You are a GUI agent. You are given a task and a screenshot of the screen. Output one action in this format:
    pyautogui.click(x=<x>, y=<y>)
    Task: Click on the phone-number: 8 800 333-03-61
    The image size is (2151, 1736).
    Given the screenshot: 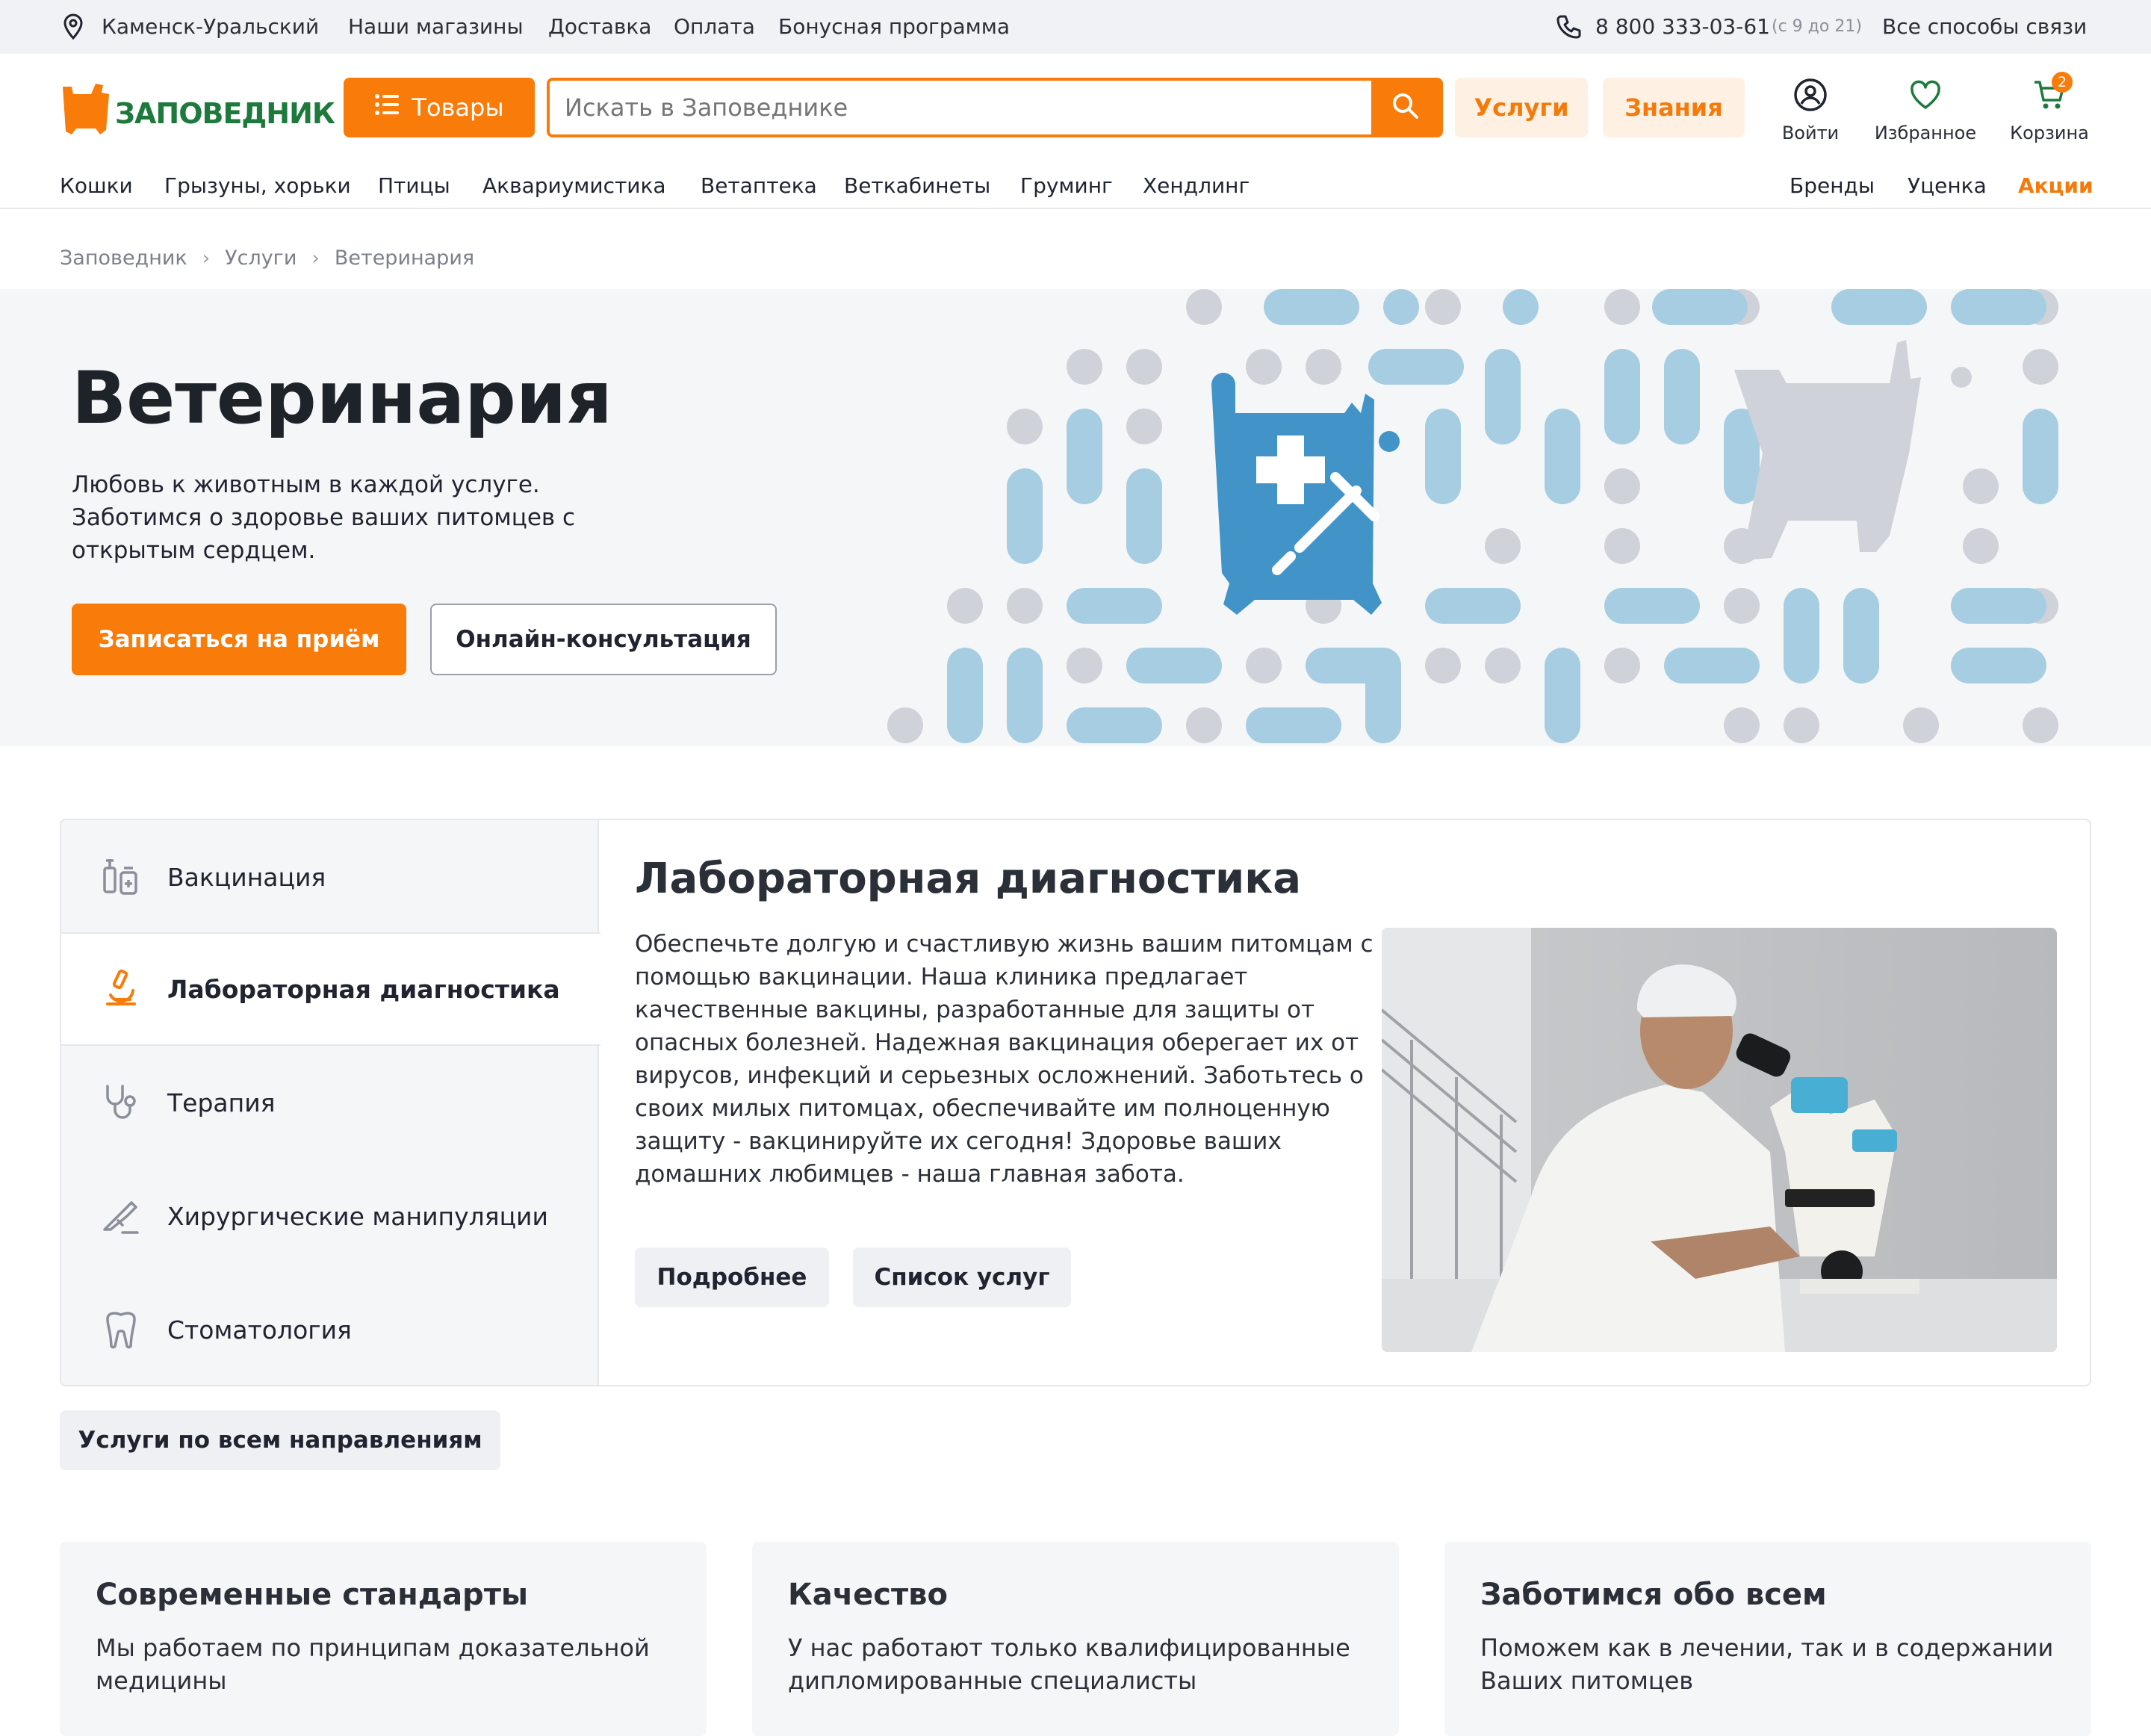 What is the action you would take?
    pyautogui.click(x=1682, y=26)
    